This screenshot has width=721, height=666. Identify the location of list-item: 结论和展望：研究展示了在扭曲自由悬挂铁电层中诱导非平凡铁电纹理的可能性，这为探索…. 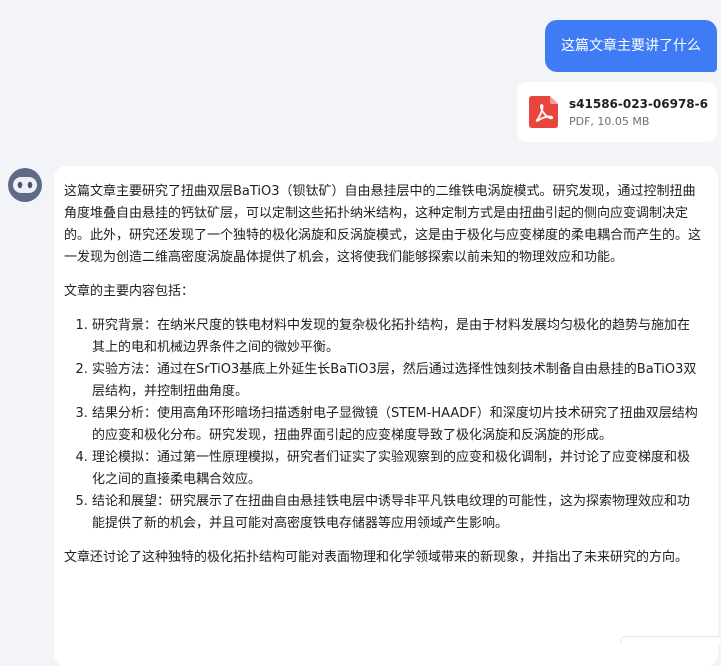
(397, 513).